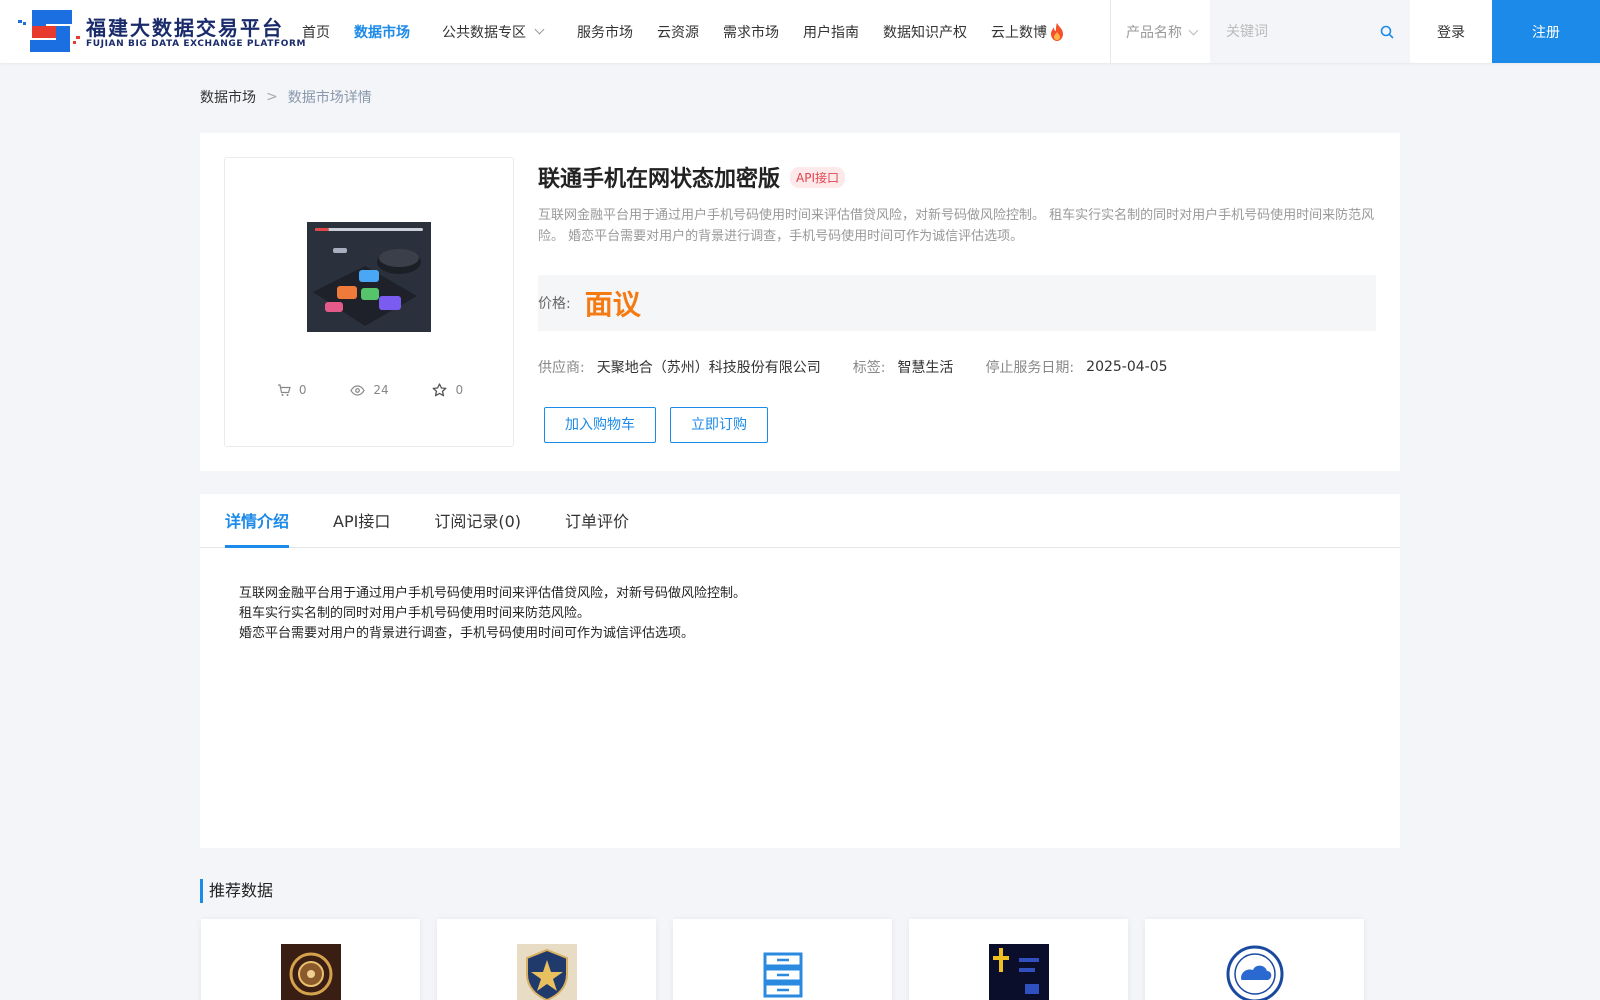  I want to click on action-buttons: 加入购物车 立即订购, so click(958, 425).